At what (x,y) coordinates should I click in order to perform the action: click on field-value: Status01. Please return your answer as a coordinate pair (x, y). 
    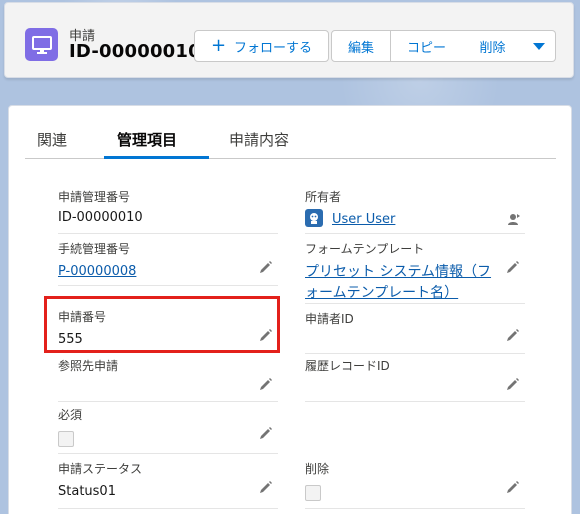
    Looking at the image, I should click on (87, 491).